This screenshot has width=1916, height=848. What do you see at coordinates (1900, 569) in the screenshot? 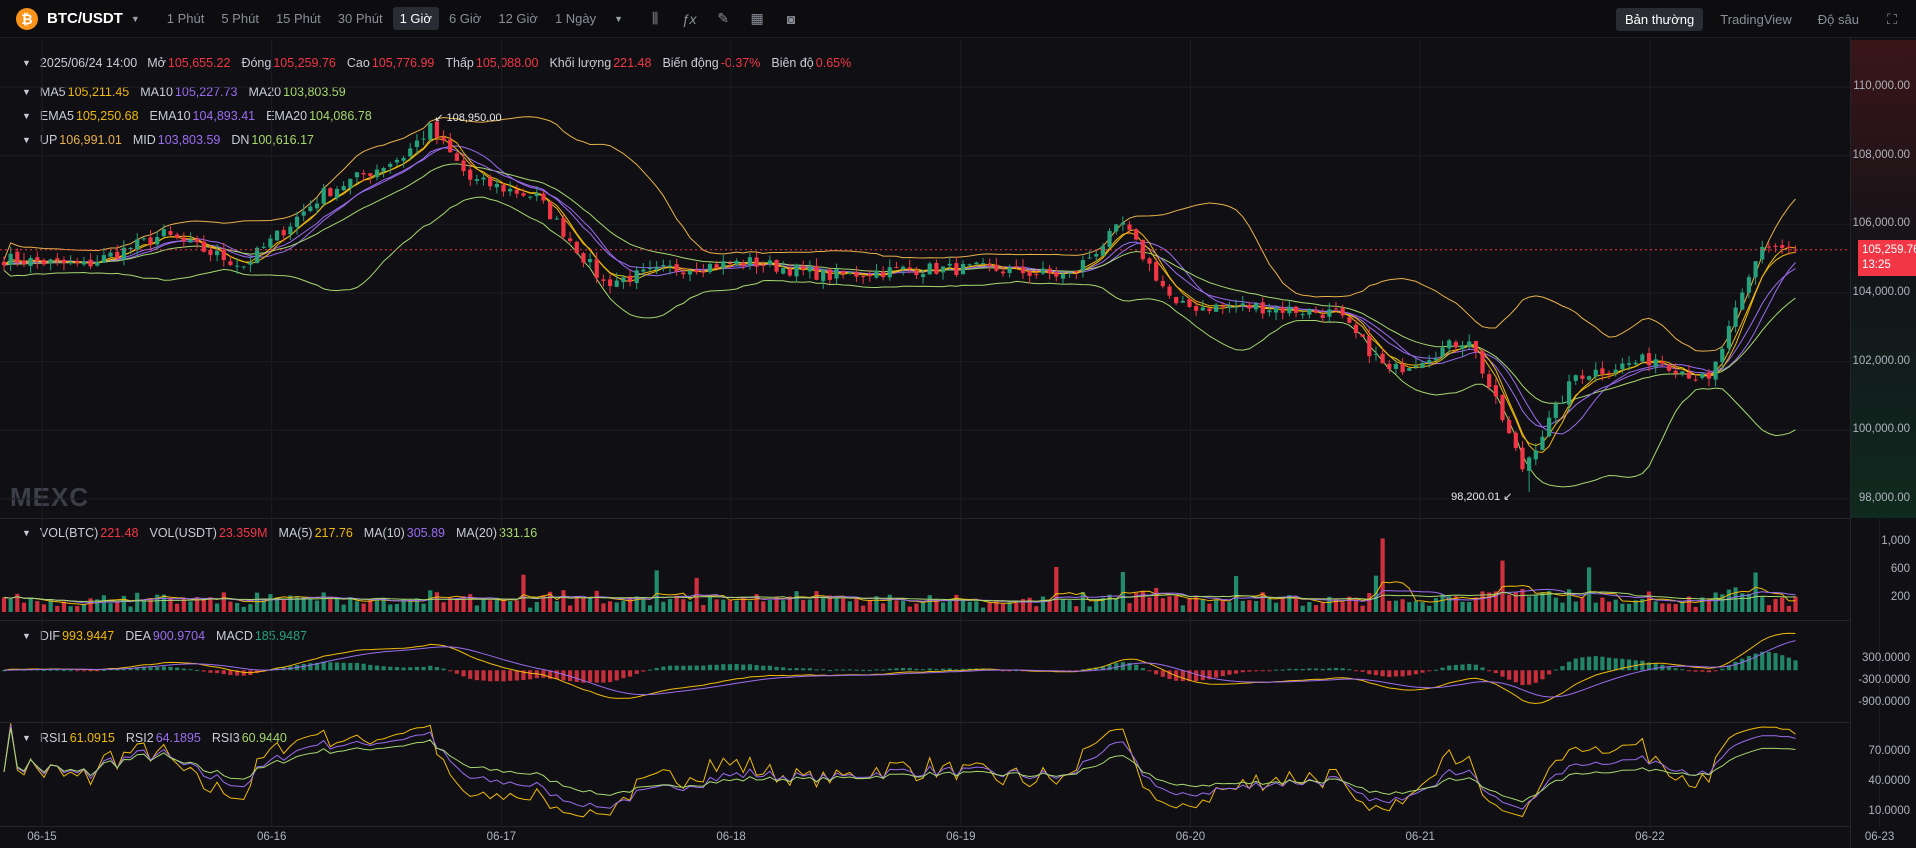
I see `volume-tick-label: 600` at bounding box center [1900, 569].